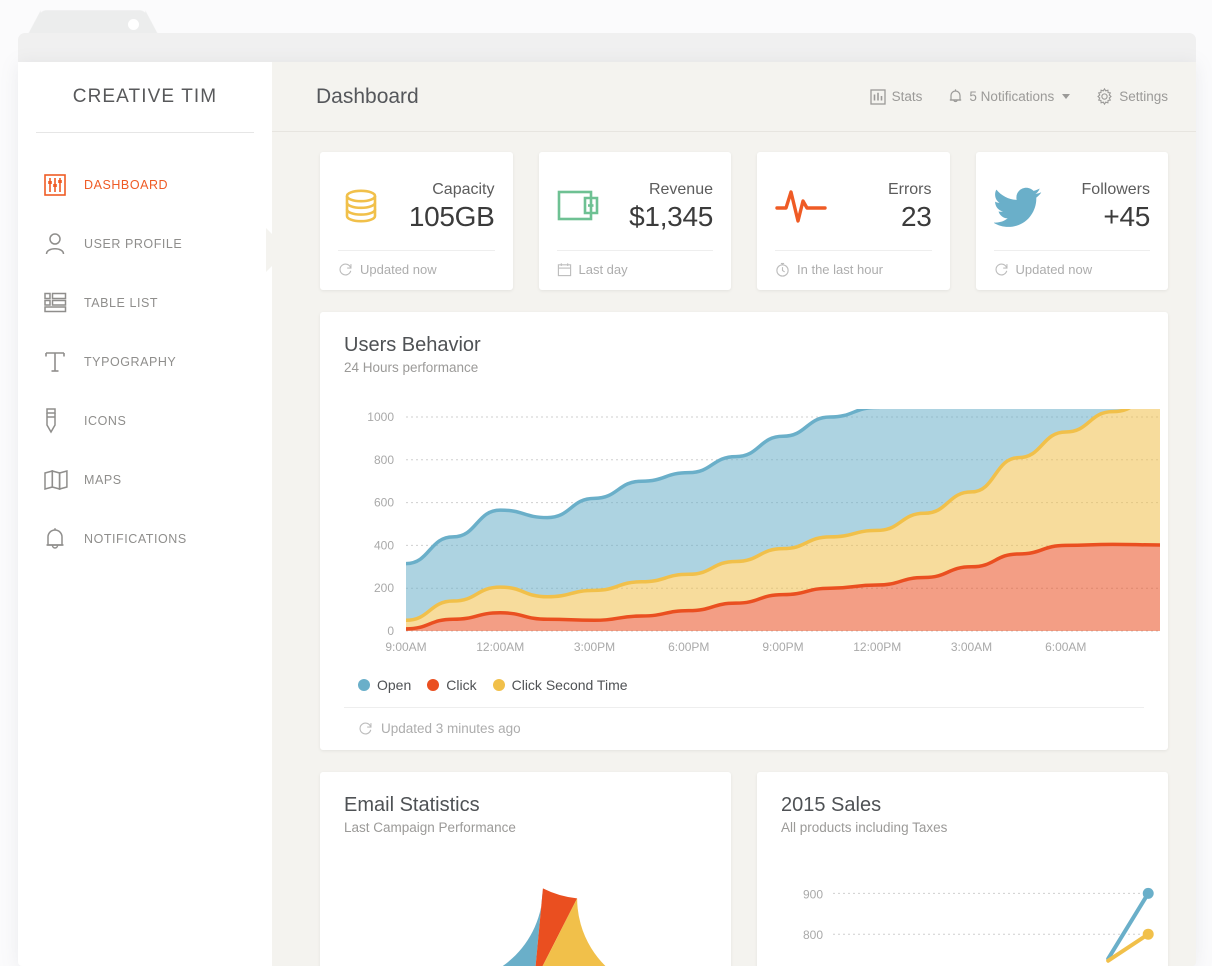  Describe the element at coordinates (916, 217) in the screenshot. I see `stat-value: 23` at that location.